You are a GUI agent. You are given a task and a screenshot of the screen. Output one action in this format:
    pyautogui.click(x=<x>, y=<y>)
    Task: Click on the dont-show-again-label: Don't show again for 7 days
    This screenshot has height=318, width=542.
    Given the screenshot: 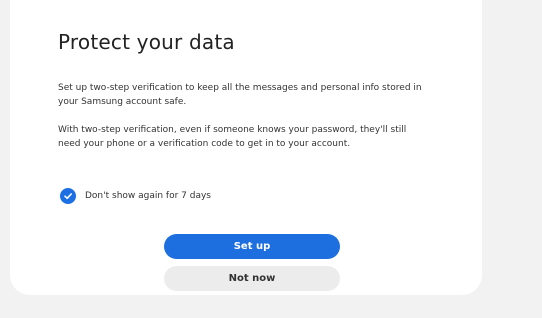 What is the action you would take?
    pyautogui.click(x=148, y=196)
    